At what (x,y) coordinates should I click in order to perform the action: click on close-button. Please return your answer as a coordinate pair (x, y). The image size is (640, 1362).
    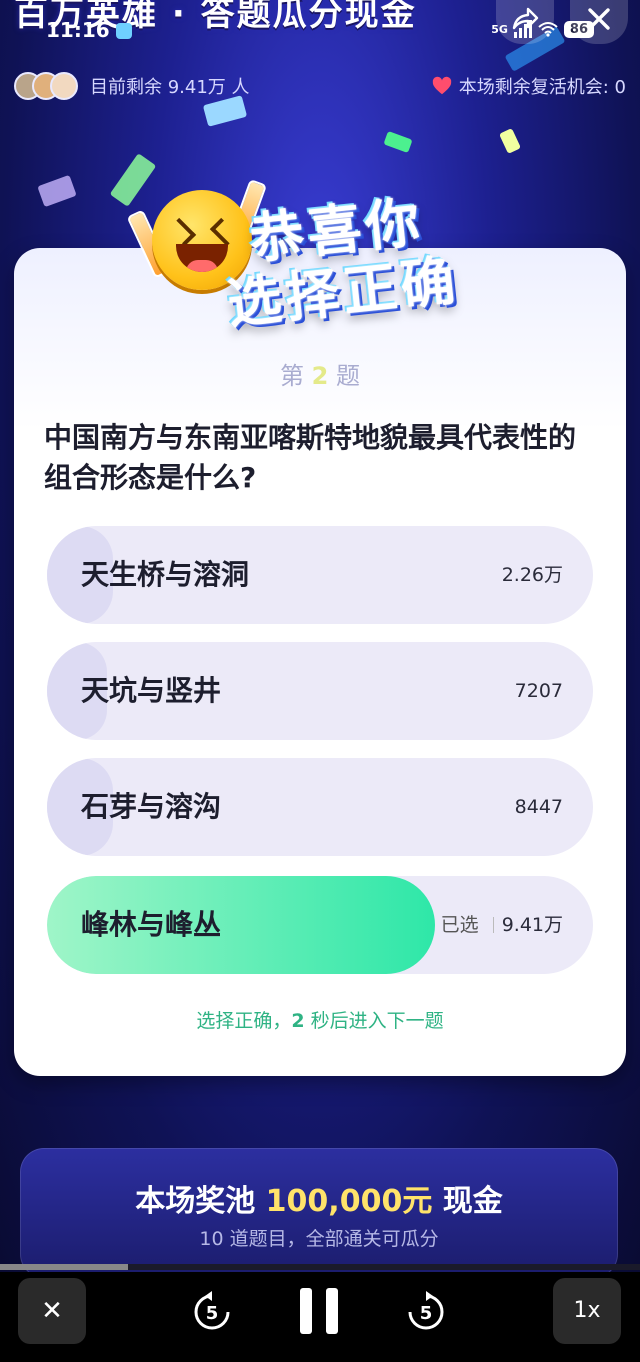
    Looking at the image, I should click on (599, 22).